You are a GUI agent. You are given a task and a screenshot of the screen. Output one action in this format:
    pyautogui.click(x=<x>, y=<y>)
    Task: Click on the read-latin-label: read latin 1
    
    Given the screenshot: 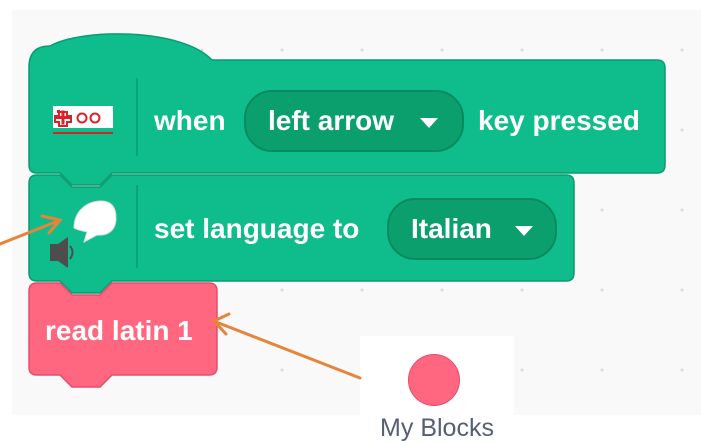 What is the action you would take?
    pyautogui.click(x=119, y=330)
    